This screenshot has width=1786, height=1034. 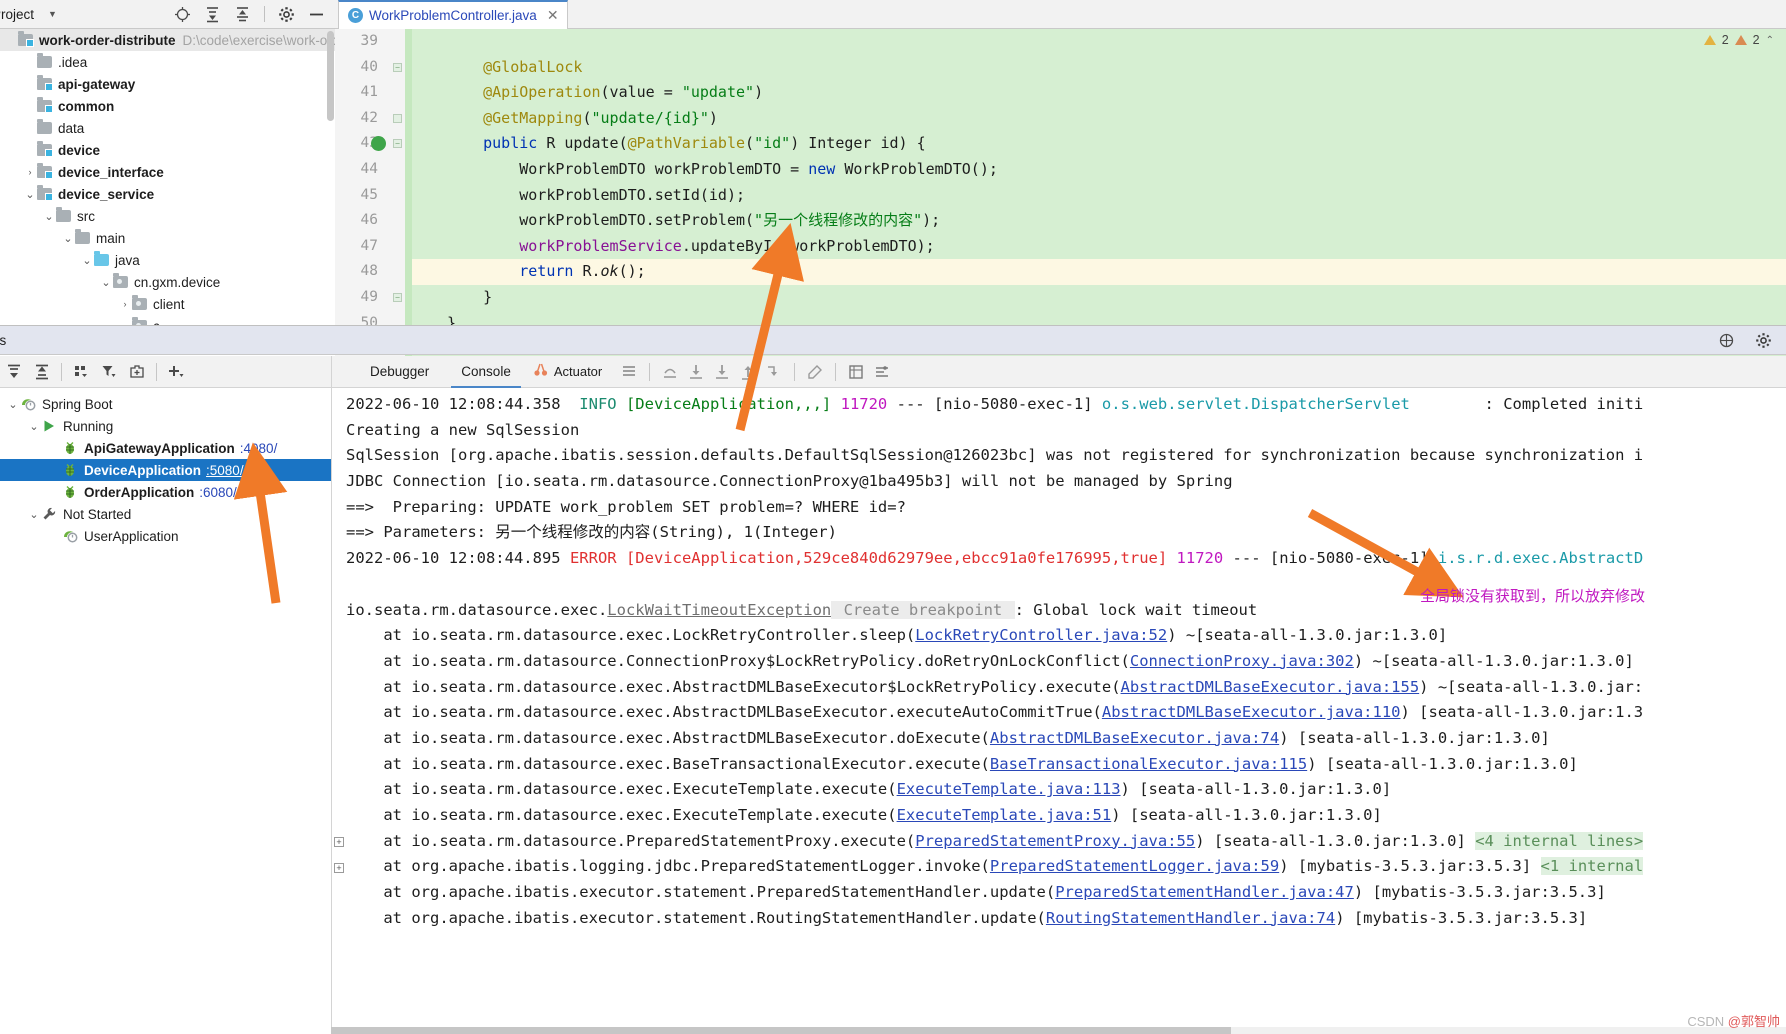 I want to click on console-tab-console: Console, so click(x=486, y=372).